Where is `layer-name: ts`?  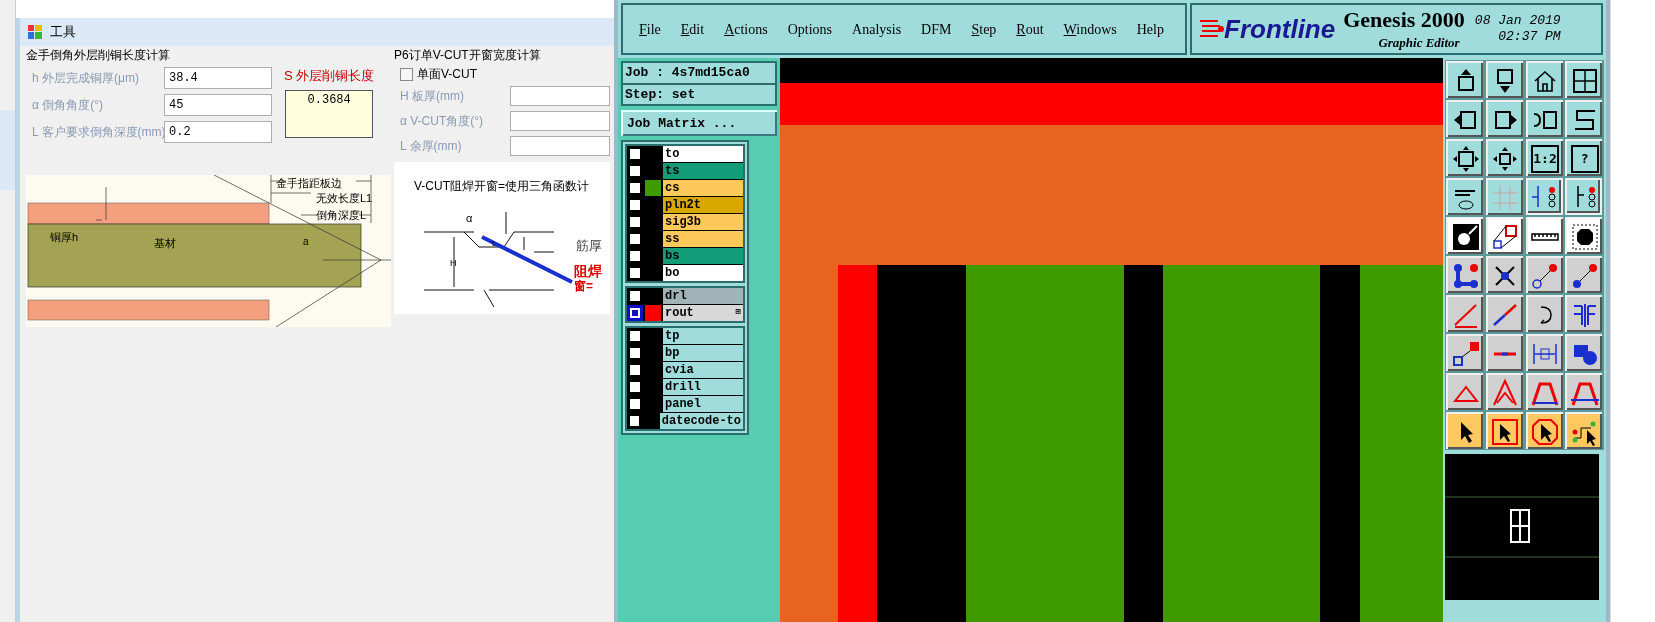
layer-name: ts is located at coordinates (703, 170).